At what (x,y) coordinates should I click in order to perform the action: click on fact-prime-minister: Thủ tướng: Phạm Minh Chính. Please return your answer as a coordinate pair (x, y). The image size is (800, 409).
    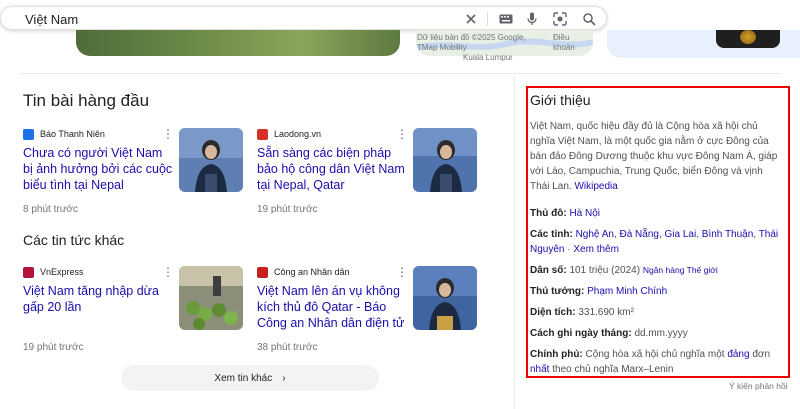
    Looking at the image, I should click on (599, 291).